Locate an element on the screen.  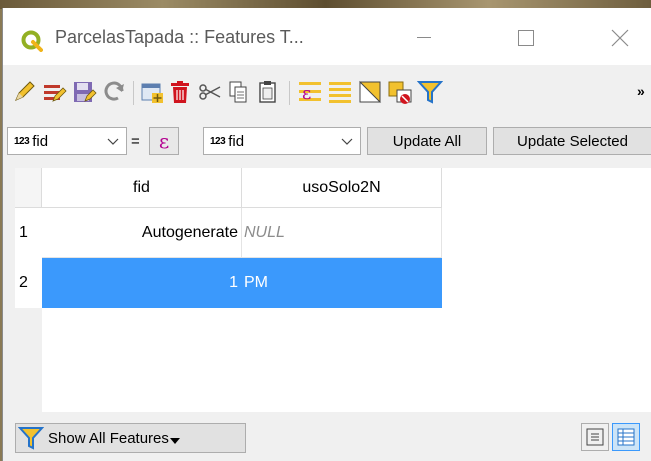
row-header-empty is located at coordinates (28, 360).